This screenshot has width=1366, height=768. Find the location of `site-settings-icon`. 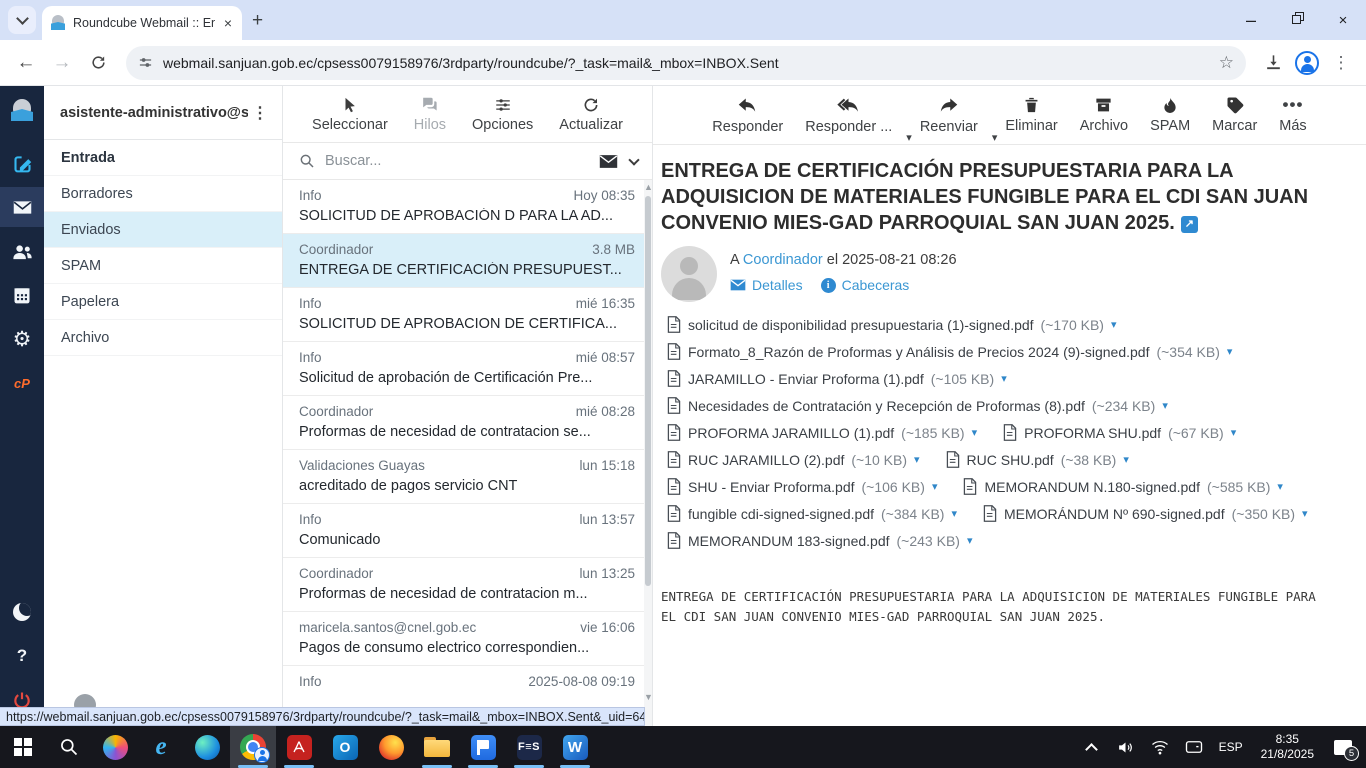

site-settings-icon is located at coordinates (145, 62).